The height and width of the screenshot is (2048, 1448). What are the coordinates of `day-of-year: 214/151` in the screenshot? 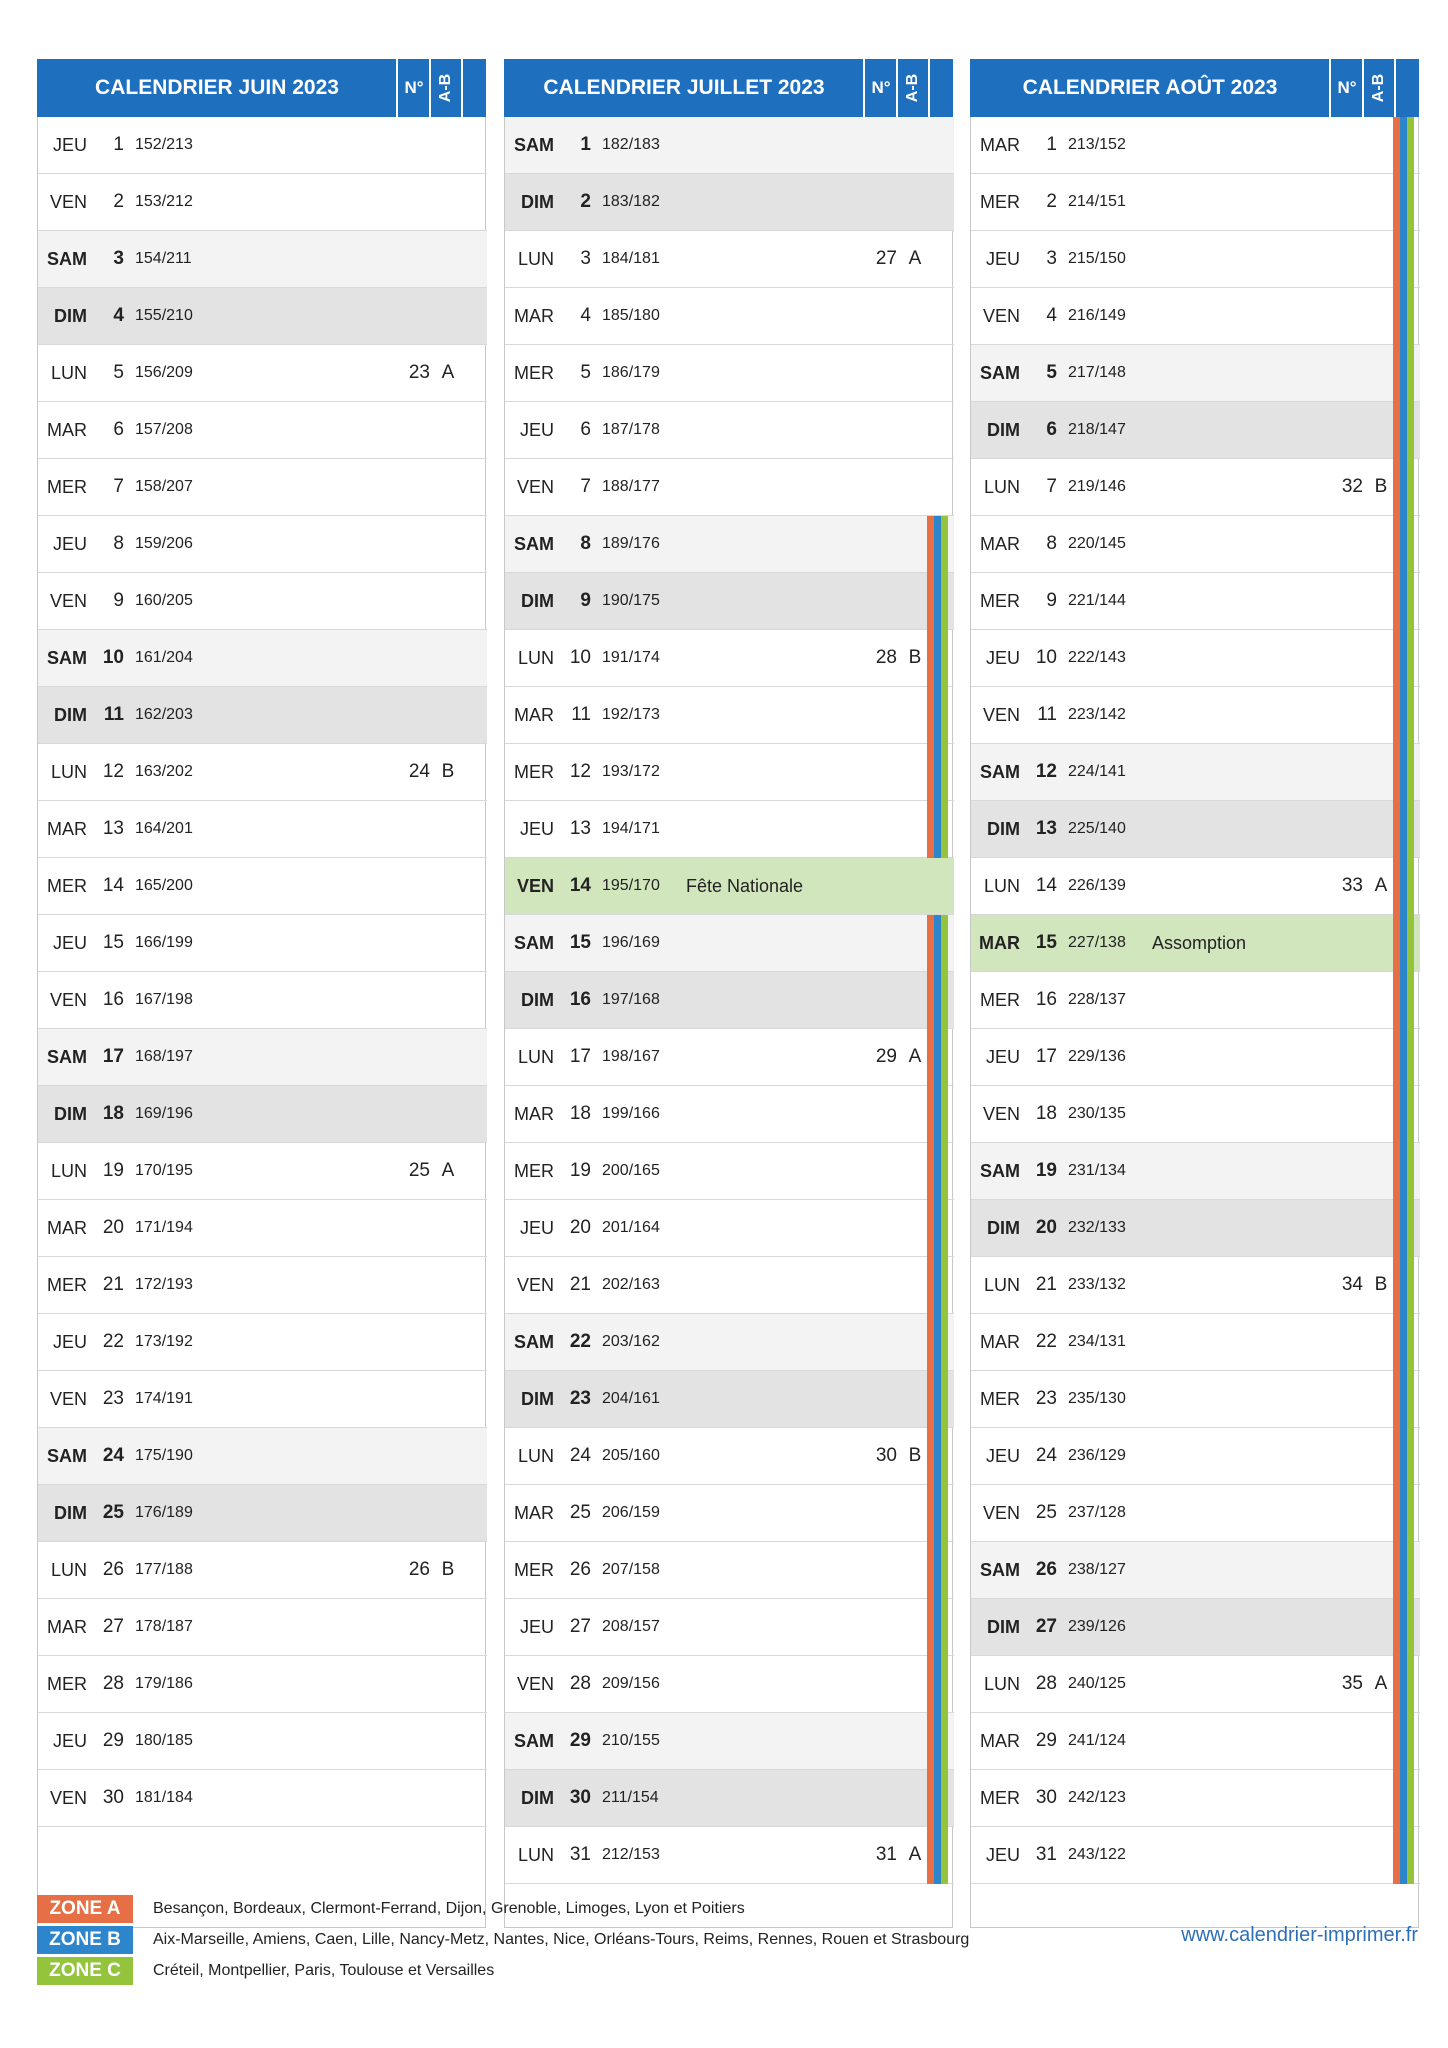 It's located at (1097, 201).